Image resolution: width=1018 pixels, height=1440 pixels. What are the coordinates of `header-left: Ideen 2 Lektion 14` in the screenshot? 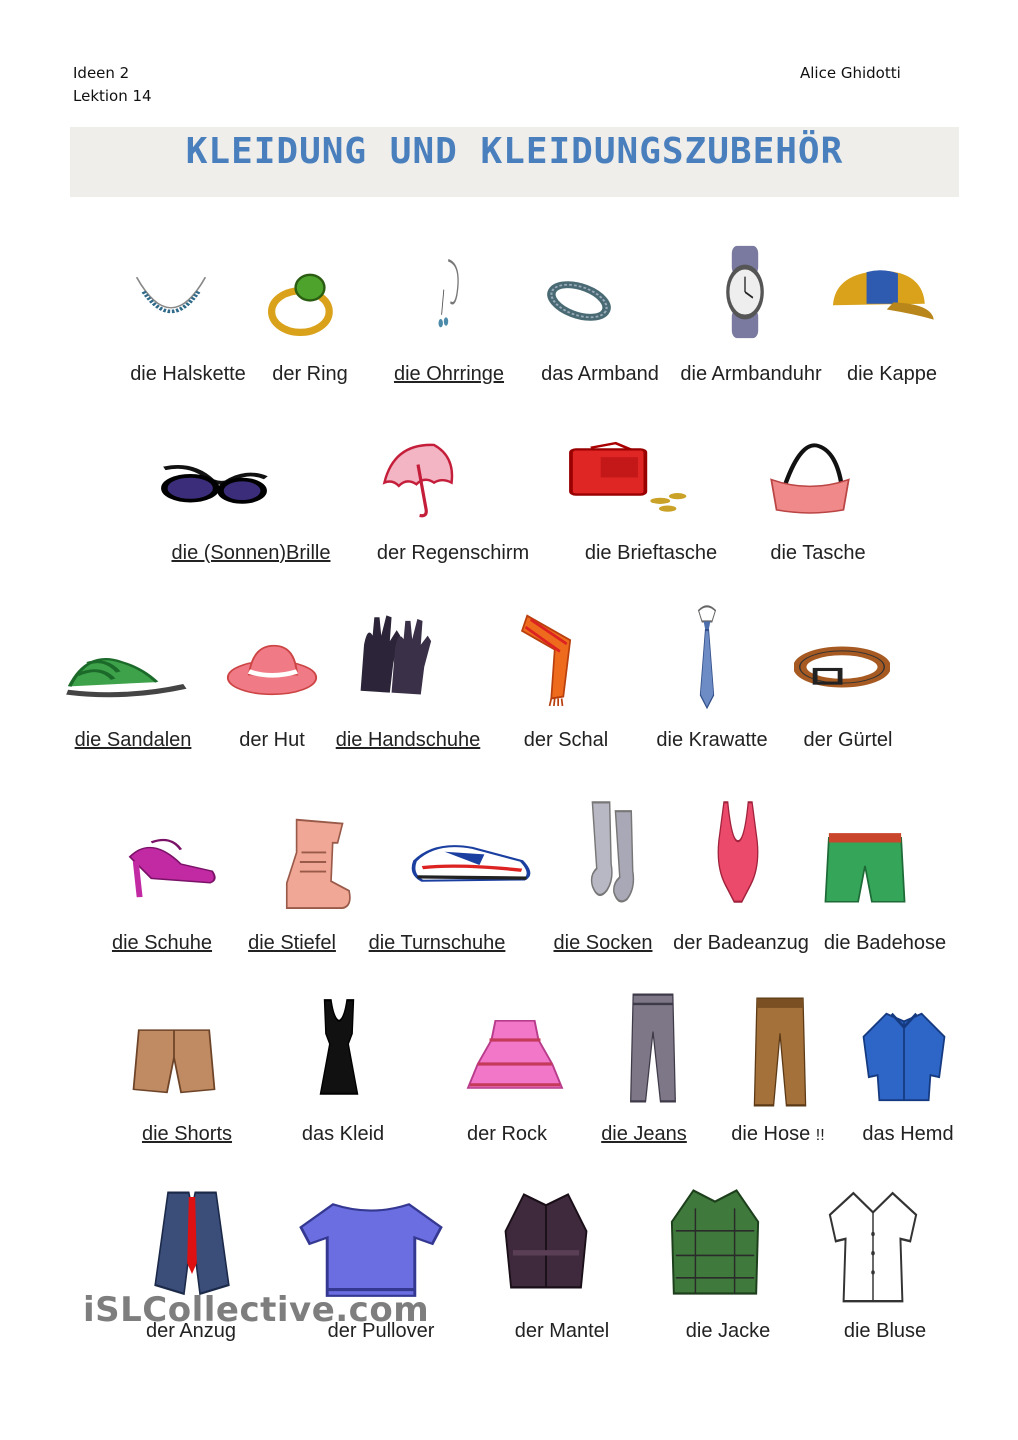 It's located at (112, 85).